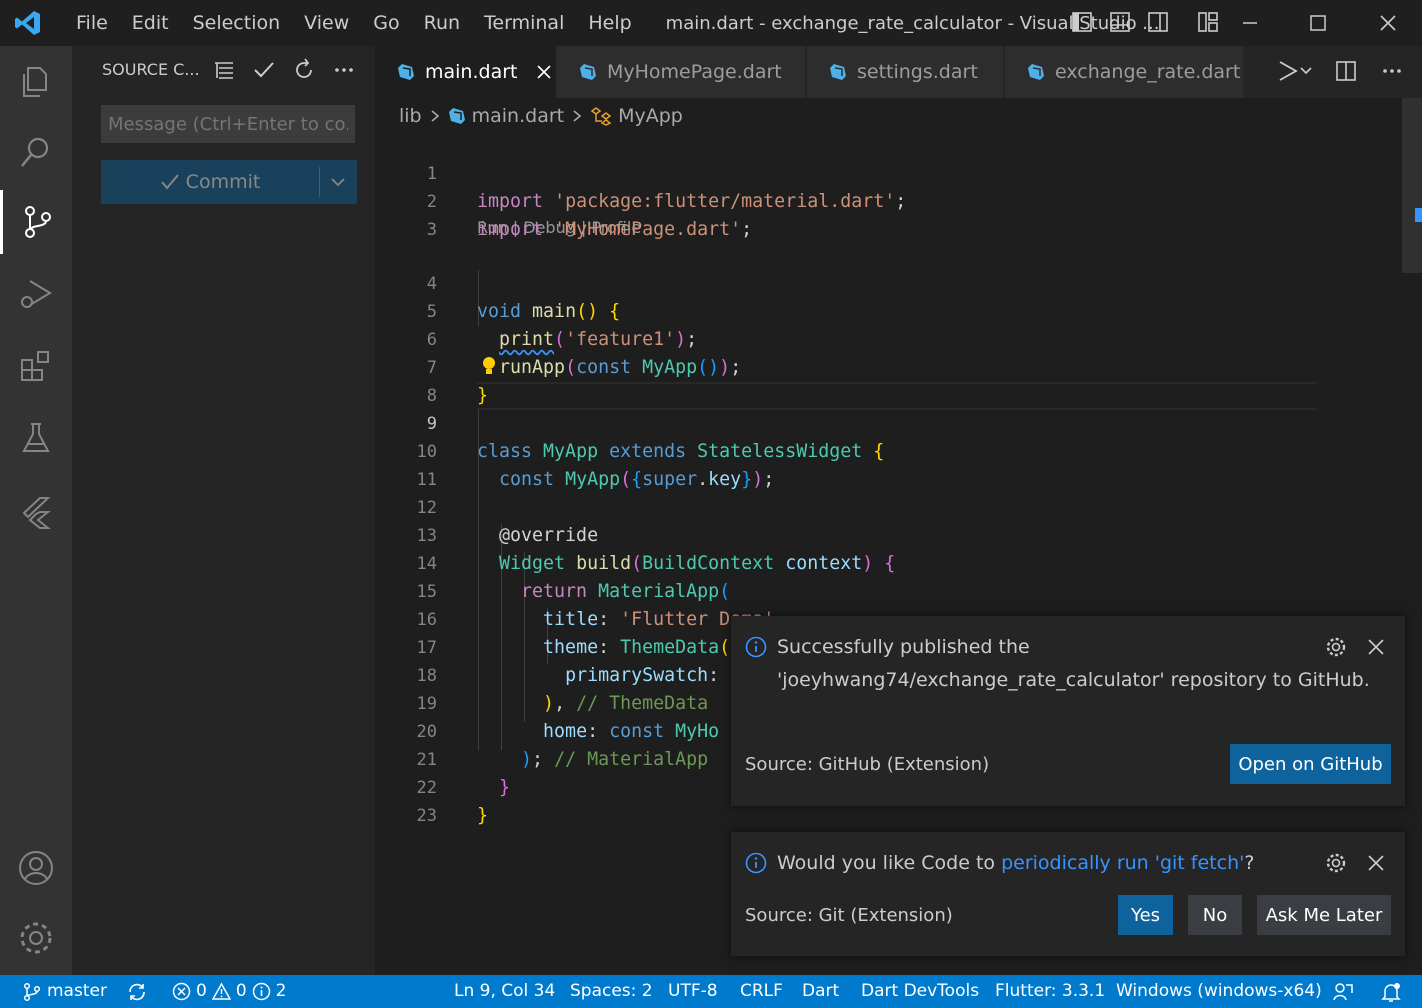 The width and height of the screenshot is (1422, 1008). What do you see at coordinates (1145, 915) in the screenshot?
I see `yes-button: Yes` at bounding box center [1145, 915].